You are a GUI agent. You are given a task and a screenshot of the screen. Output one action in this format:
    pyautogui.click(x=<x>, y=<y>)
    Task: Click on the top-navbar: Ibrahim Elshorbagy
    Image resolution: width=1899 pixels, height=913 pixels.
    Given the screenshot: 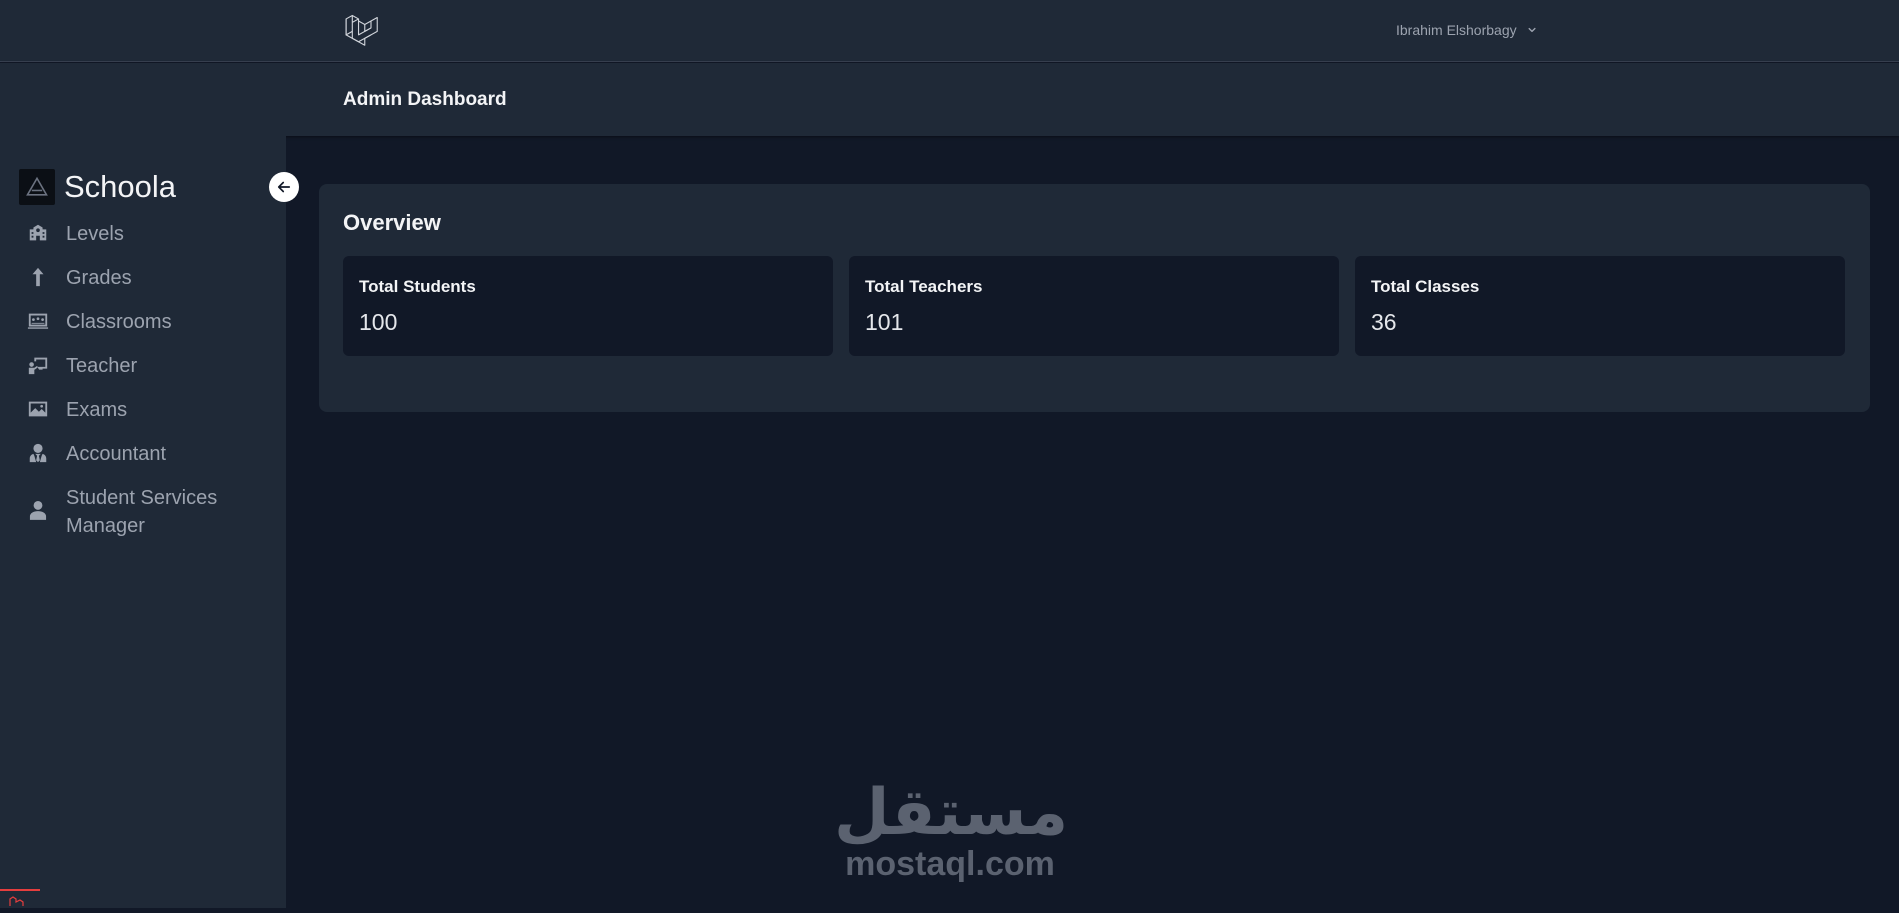 What is the action you would take?
    pyautogui.click(x=949, y=31)
    